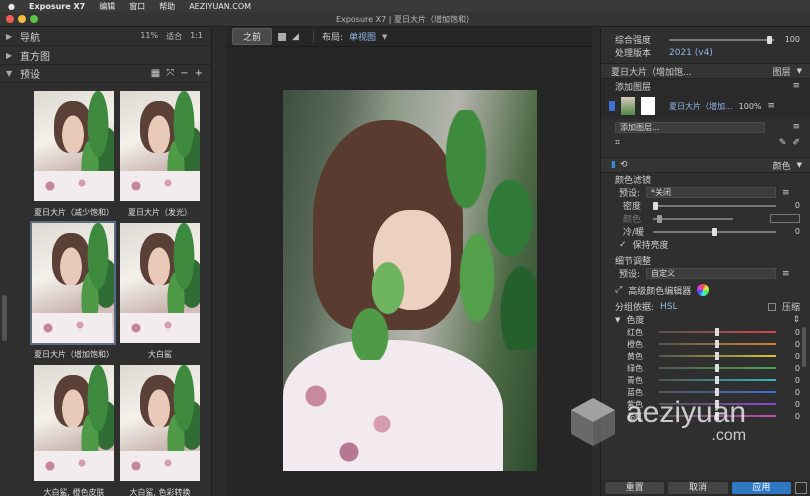 This screenshot has width=810, height=496. What do you see at coordinates (623, 245) in the screenshot?
I see `checkbox-checked-icon: ✓` at bounding box center [623, 245].